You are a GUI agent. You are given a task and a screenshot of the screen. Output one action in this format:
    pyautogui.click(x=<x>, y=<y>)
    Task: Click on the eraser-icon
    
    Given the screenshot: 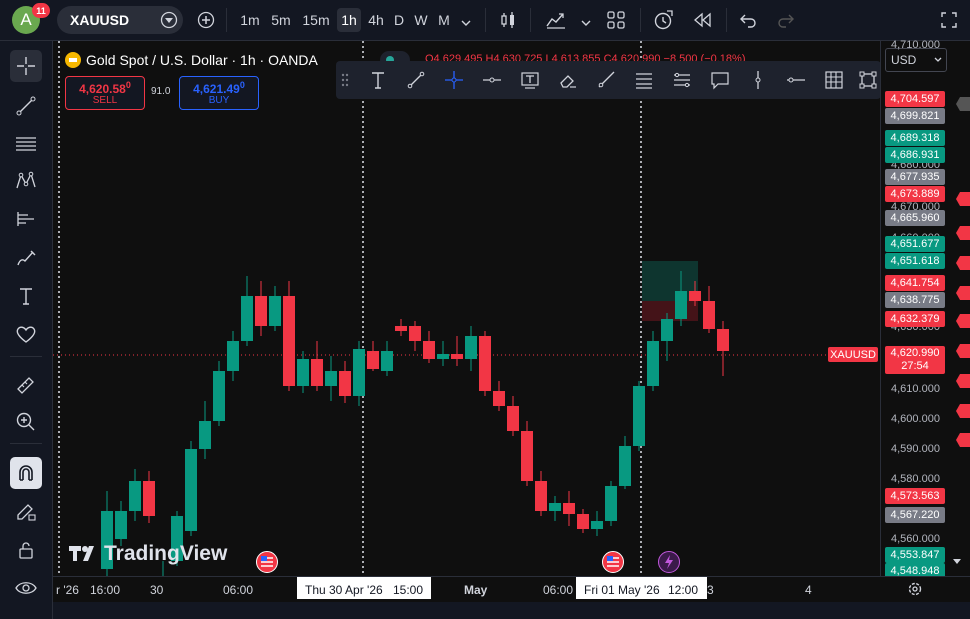 What is the action you would take?
    pyautogui.click(x=568, y=80)
    